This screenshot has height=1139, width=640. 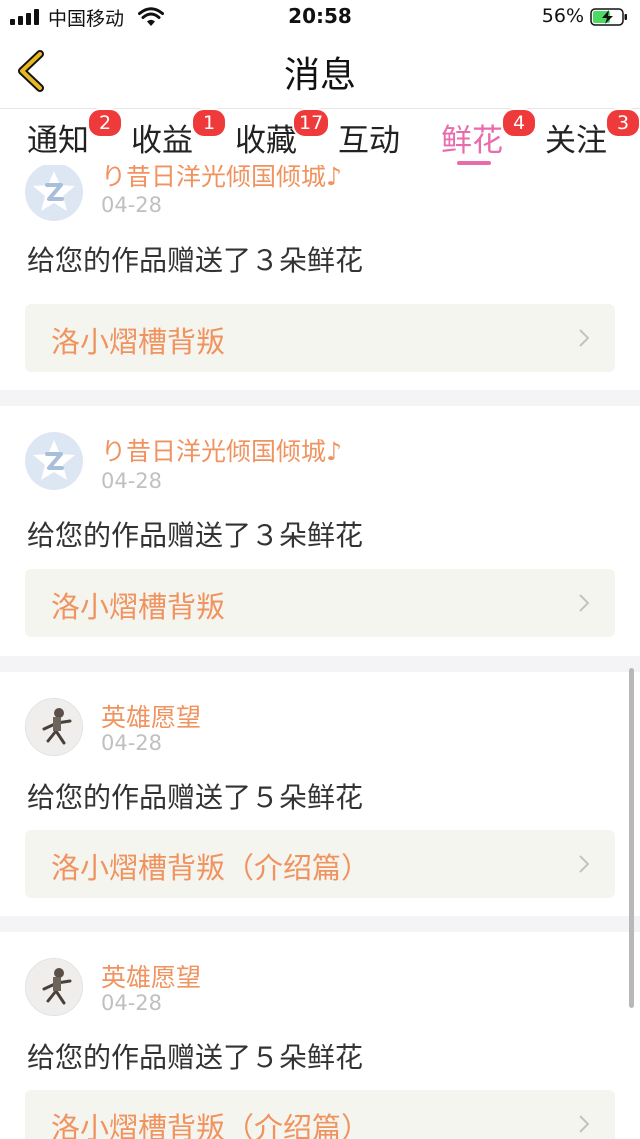 What do you see at coordinates (320, 17) in the screenshot?
I see `status-bar: 中国移动 20:58 56%` at bounding box center [320, 17].